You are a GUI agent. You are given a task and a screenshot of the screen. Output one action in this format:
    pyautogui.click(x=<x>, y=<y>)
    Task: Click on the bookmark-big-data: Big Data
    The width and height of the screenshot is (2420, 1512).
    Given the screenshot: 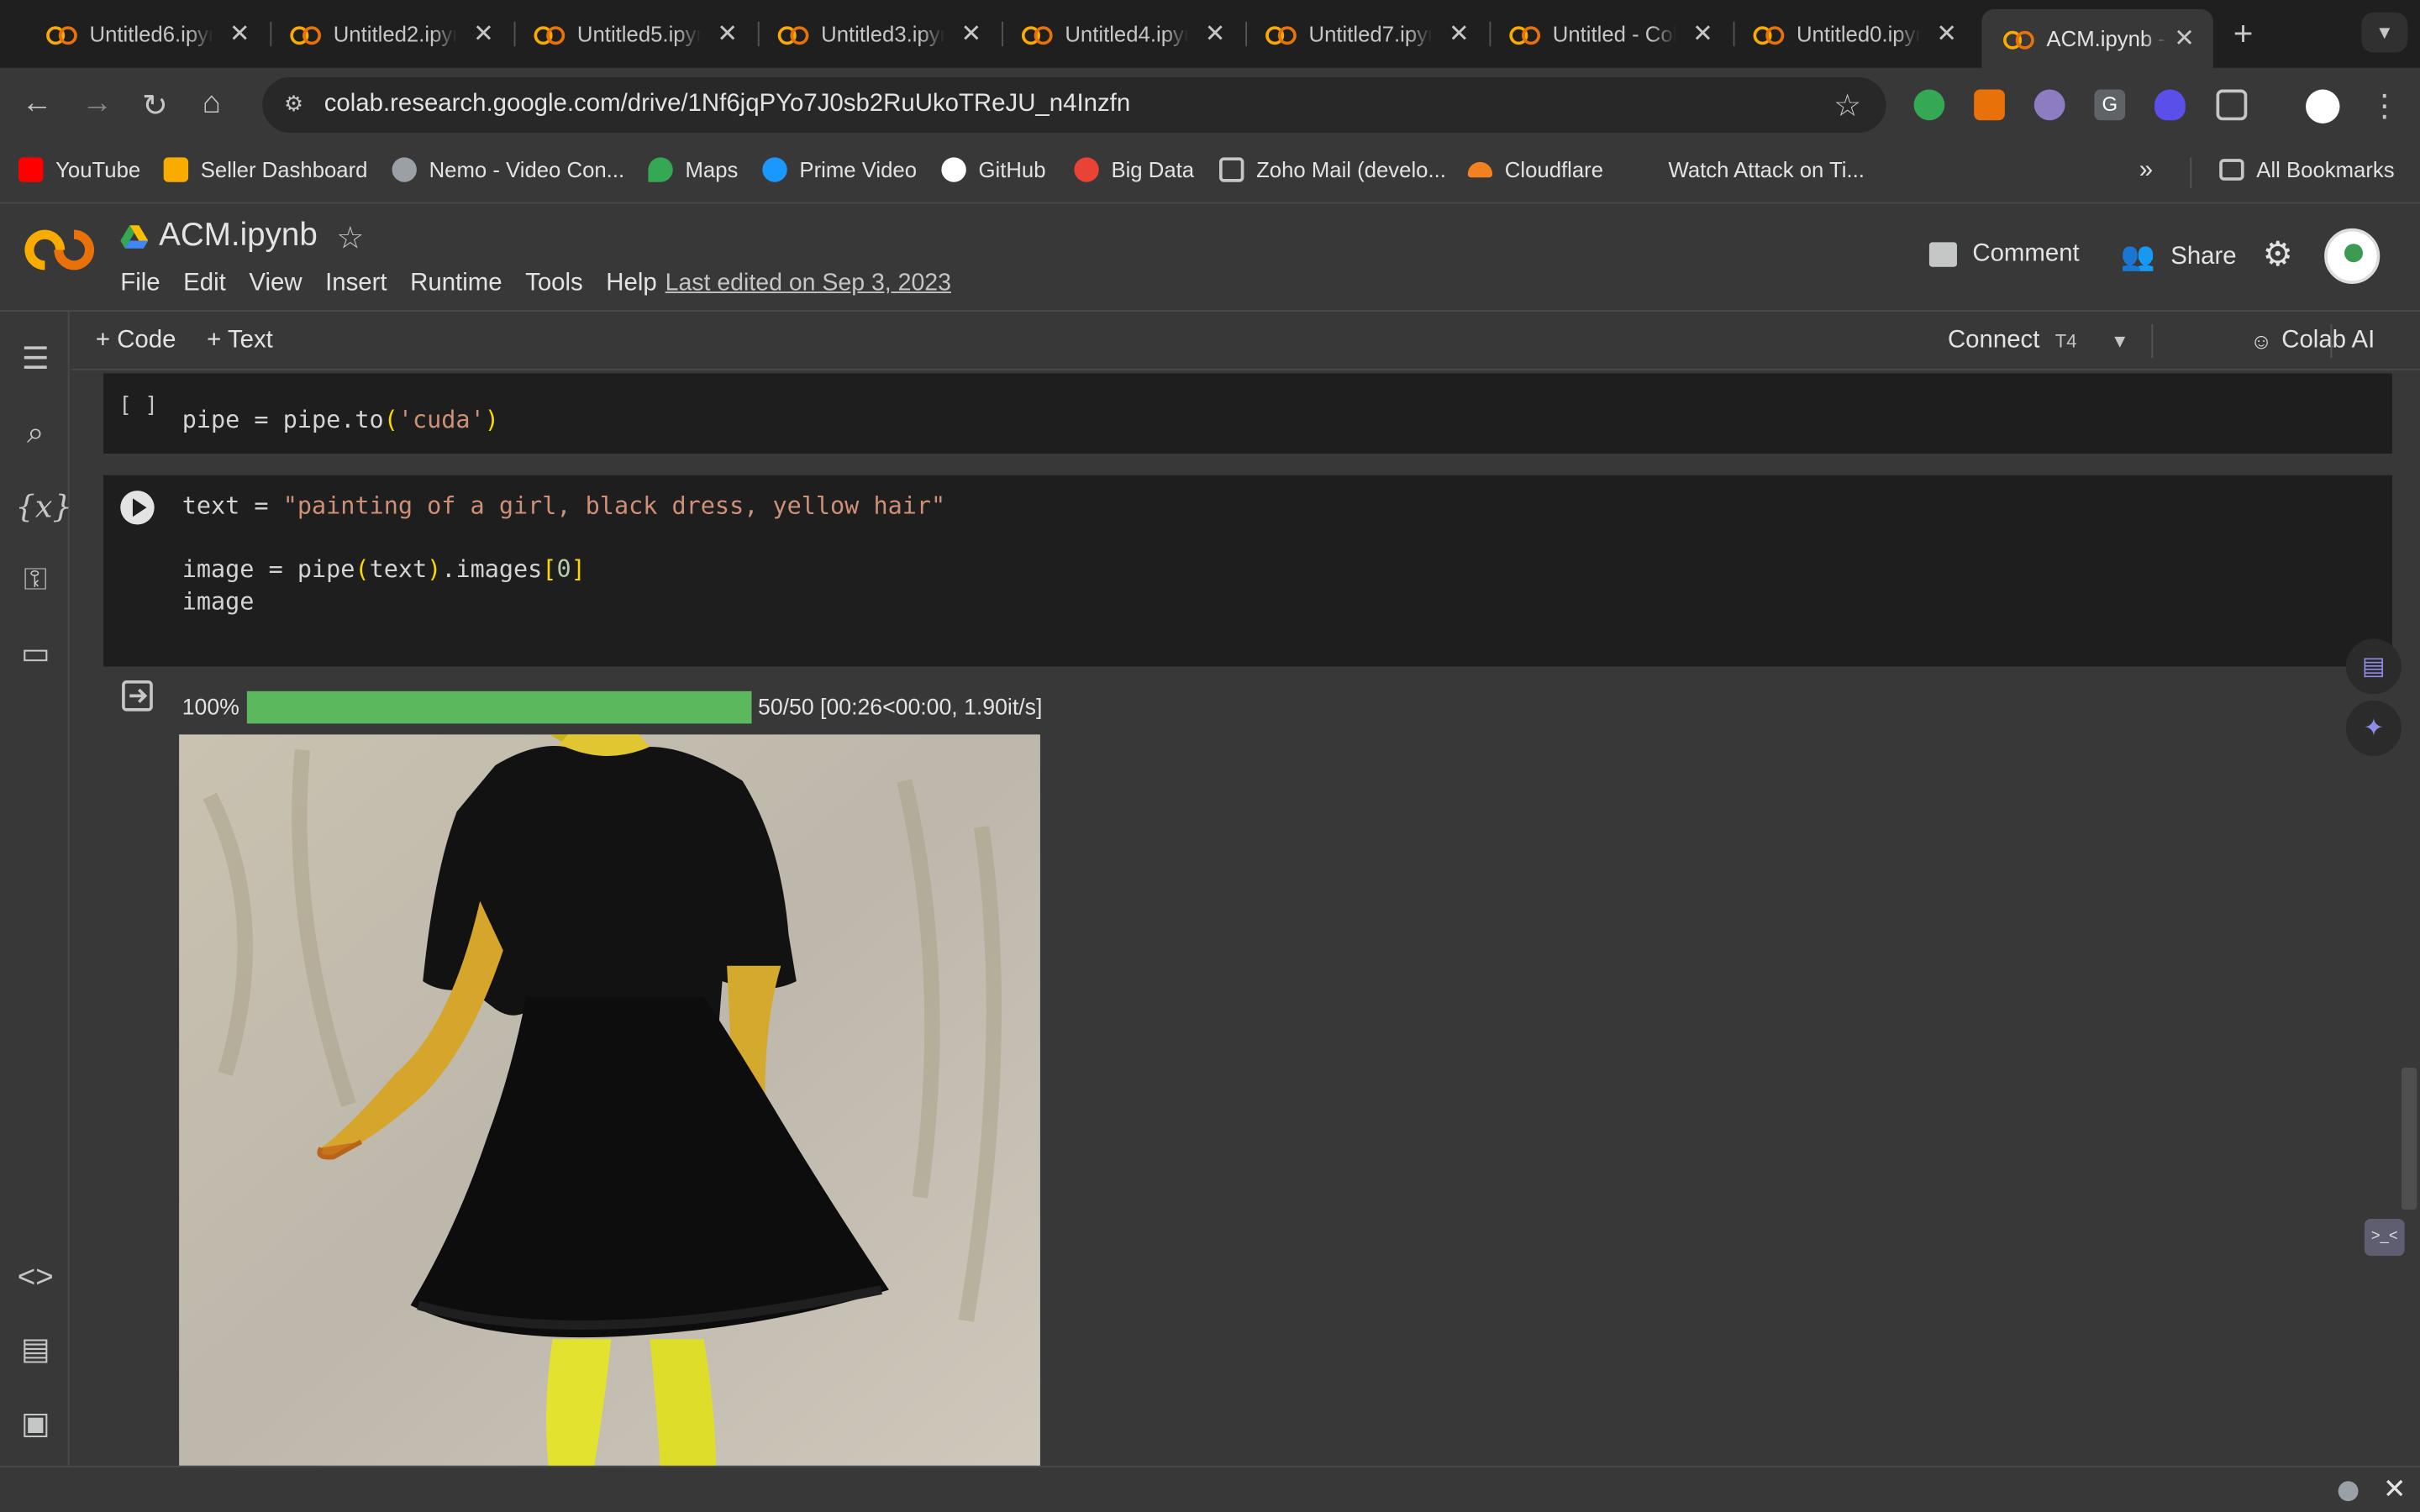 What is the action you would take?
    pyautogui.click(x=1134, y=169)
    